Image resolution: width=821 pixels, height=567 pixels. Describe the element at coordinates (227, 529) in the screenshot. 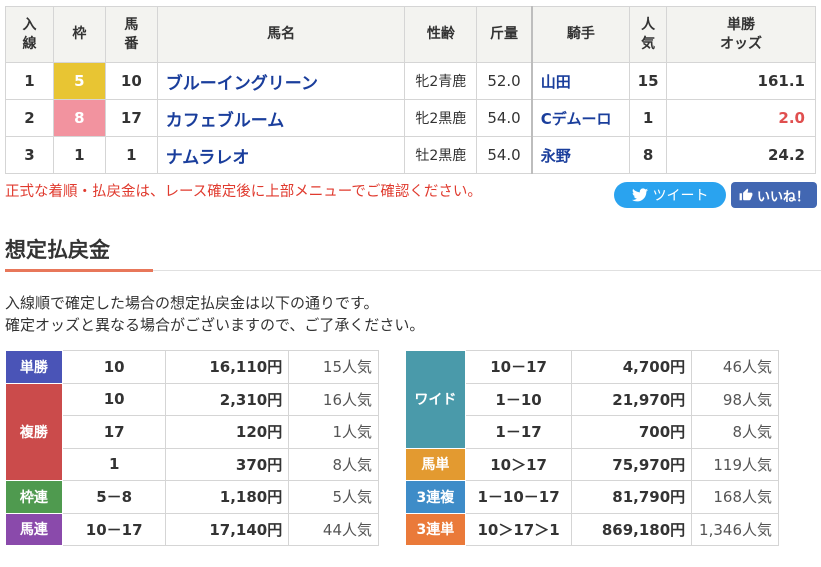

I see `payout-amount: 17,140円` at that location.